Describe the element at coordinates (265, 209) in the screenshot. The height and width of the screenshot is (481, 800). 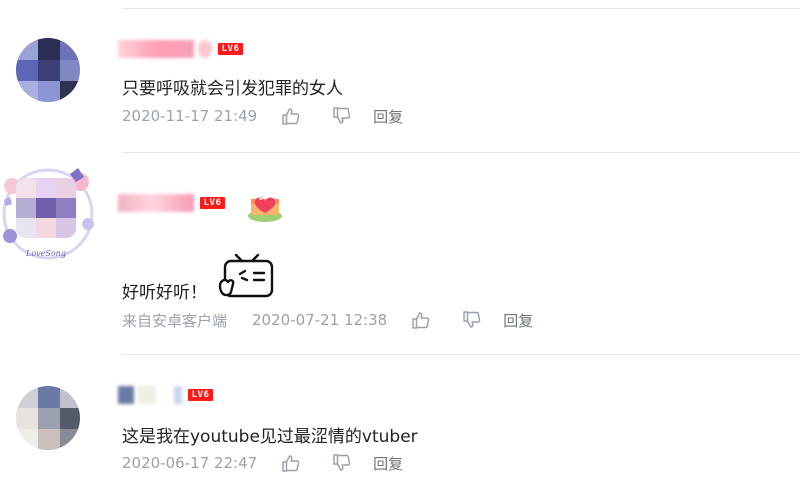
I see `heart-gift-icon` at that location.